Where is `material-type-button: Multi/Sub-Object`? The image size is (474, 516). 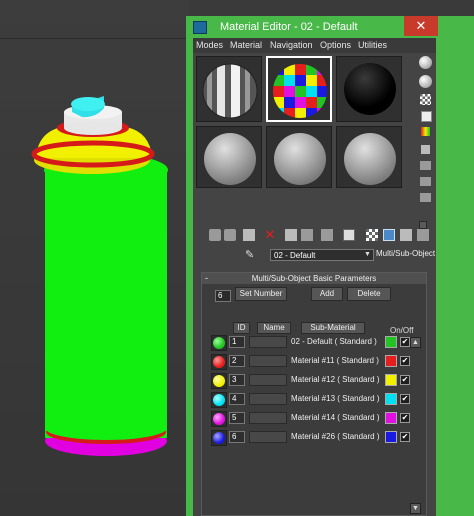
material-type-button: Multi/Sub-Object is located at coordinates (405, 253).